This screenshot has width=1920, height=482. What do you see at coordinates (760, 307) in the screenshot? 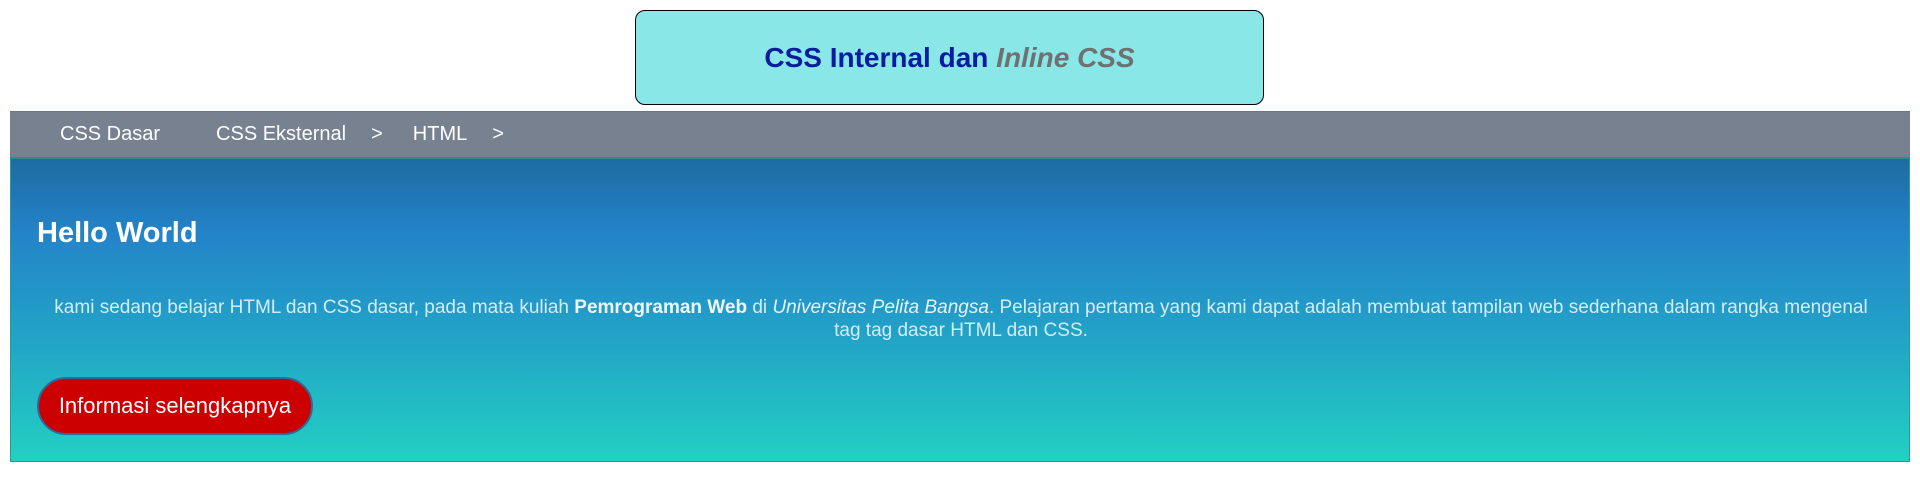
I see `paragraph-text-2: di` at bounding box center [760, 307].